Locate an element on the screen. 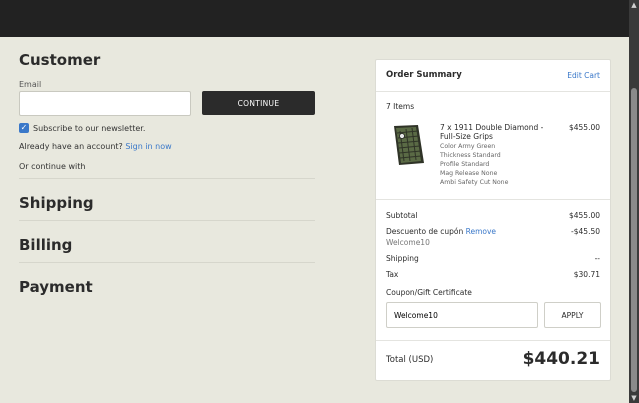 This screenshot has height=403, width=639. scroll-down-arrow-icon: ▼ is located at coordinates (634, 398).